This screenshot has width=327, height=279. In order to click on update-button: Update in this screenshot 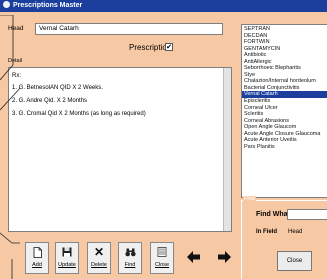, I will do `click(67, 258)`.